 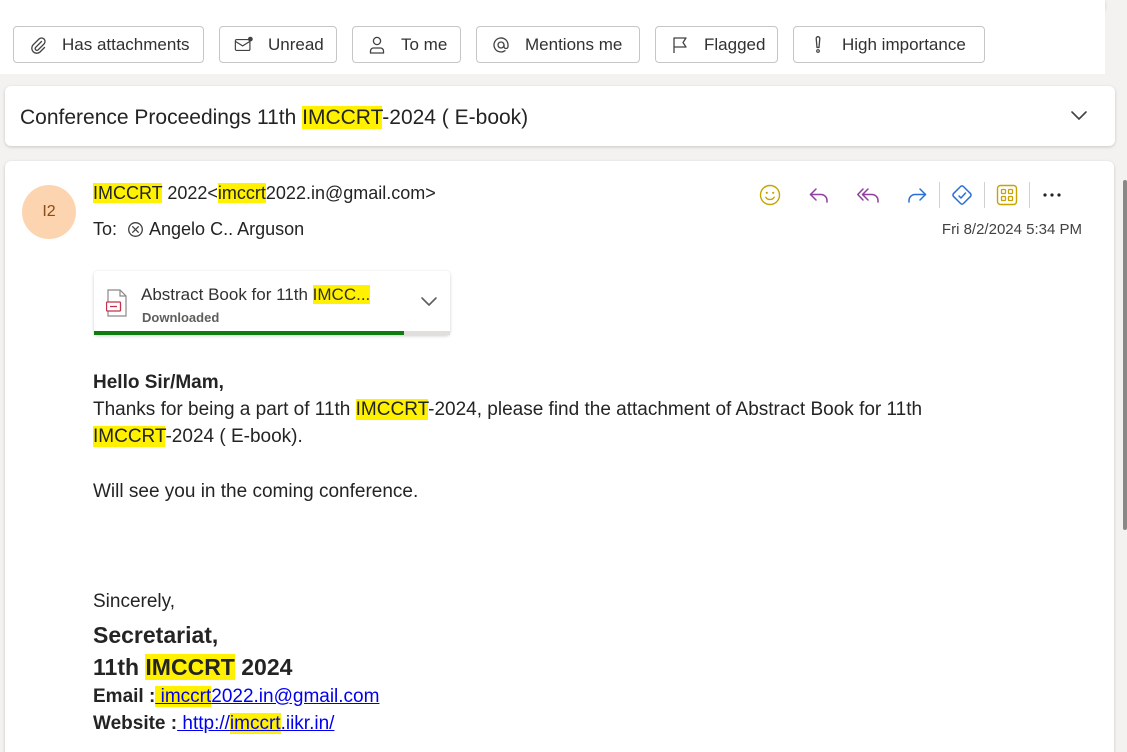 I want to click on message-action-bar, so click(x=923, y=195).